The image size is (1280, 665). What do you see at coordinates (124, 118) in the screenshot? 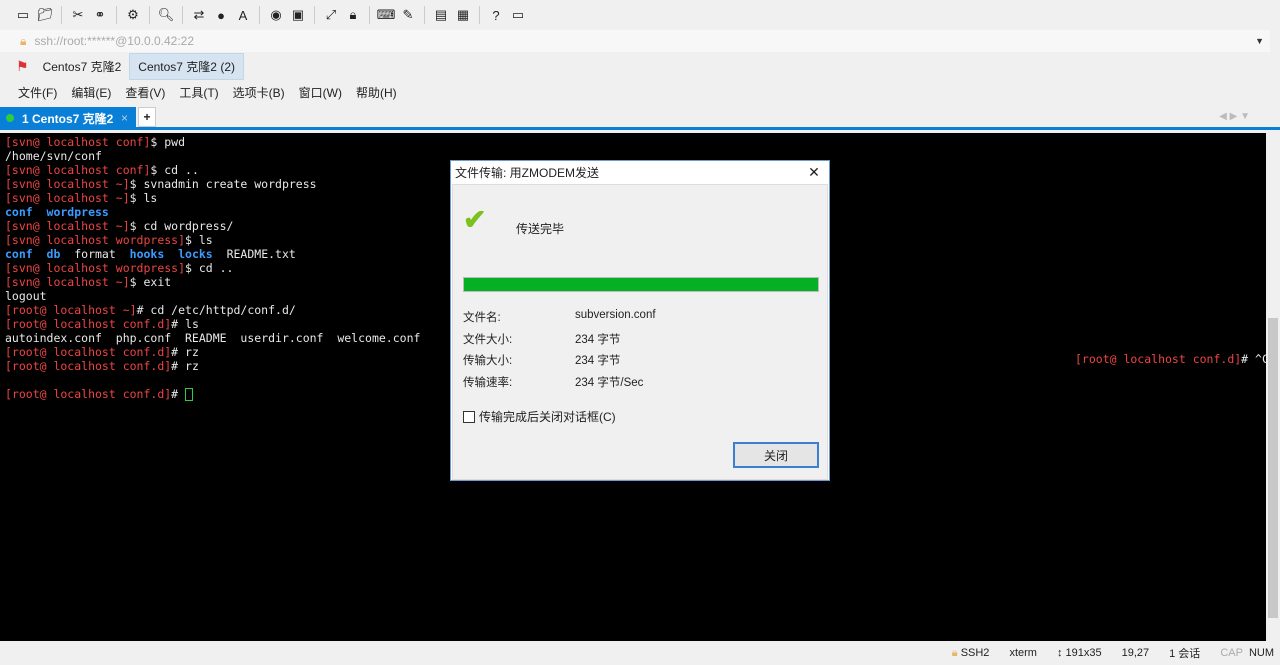
I see `close-icon: ×` at bounding box center [124, 118].